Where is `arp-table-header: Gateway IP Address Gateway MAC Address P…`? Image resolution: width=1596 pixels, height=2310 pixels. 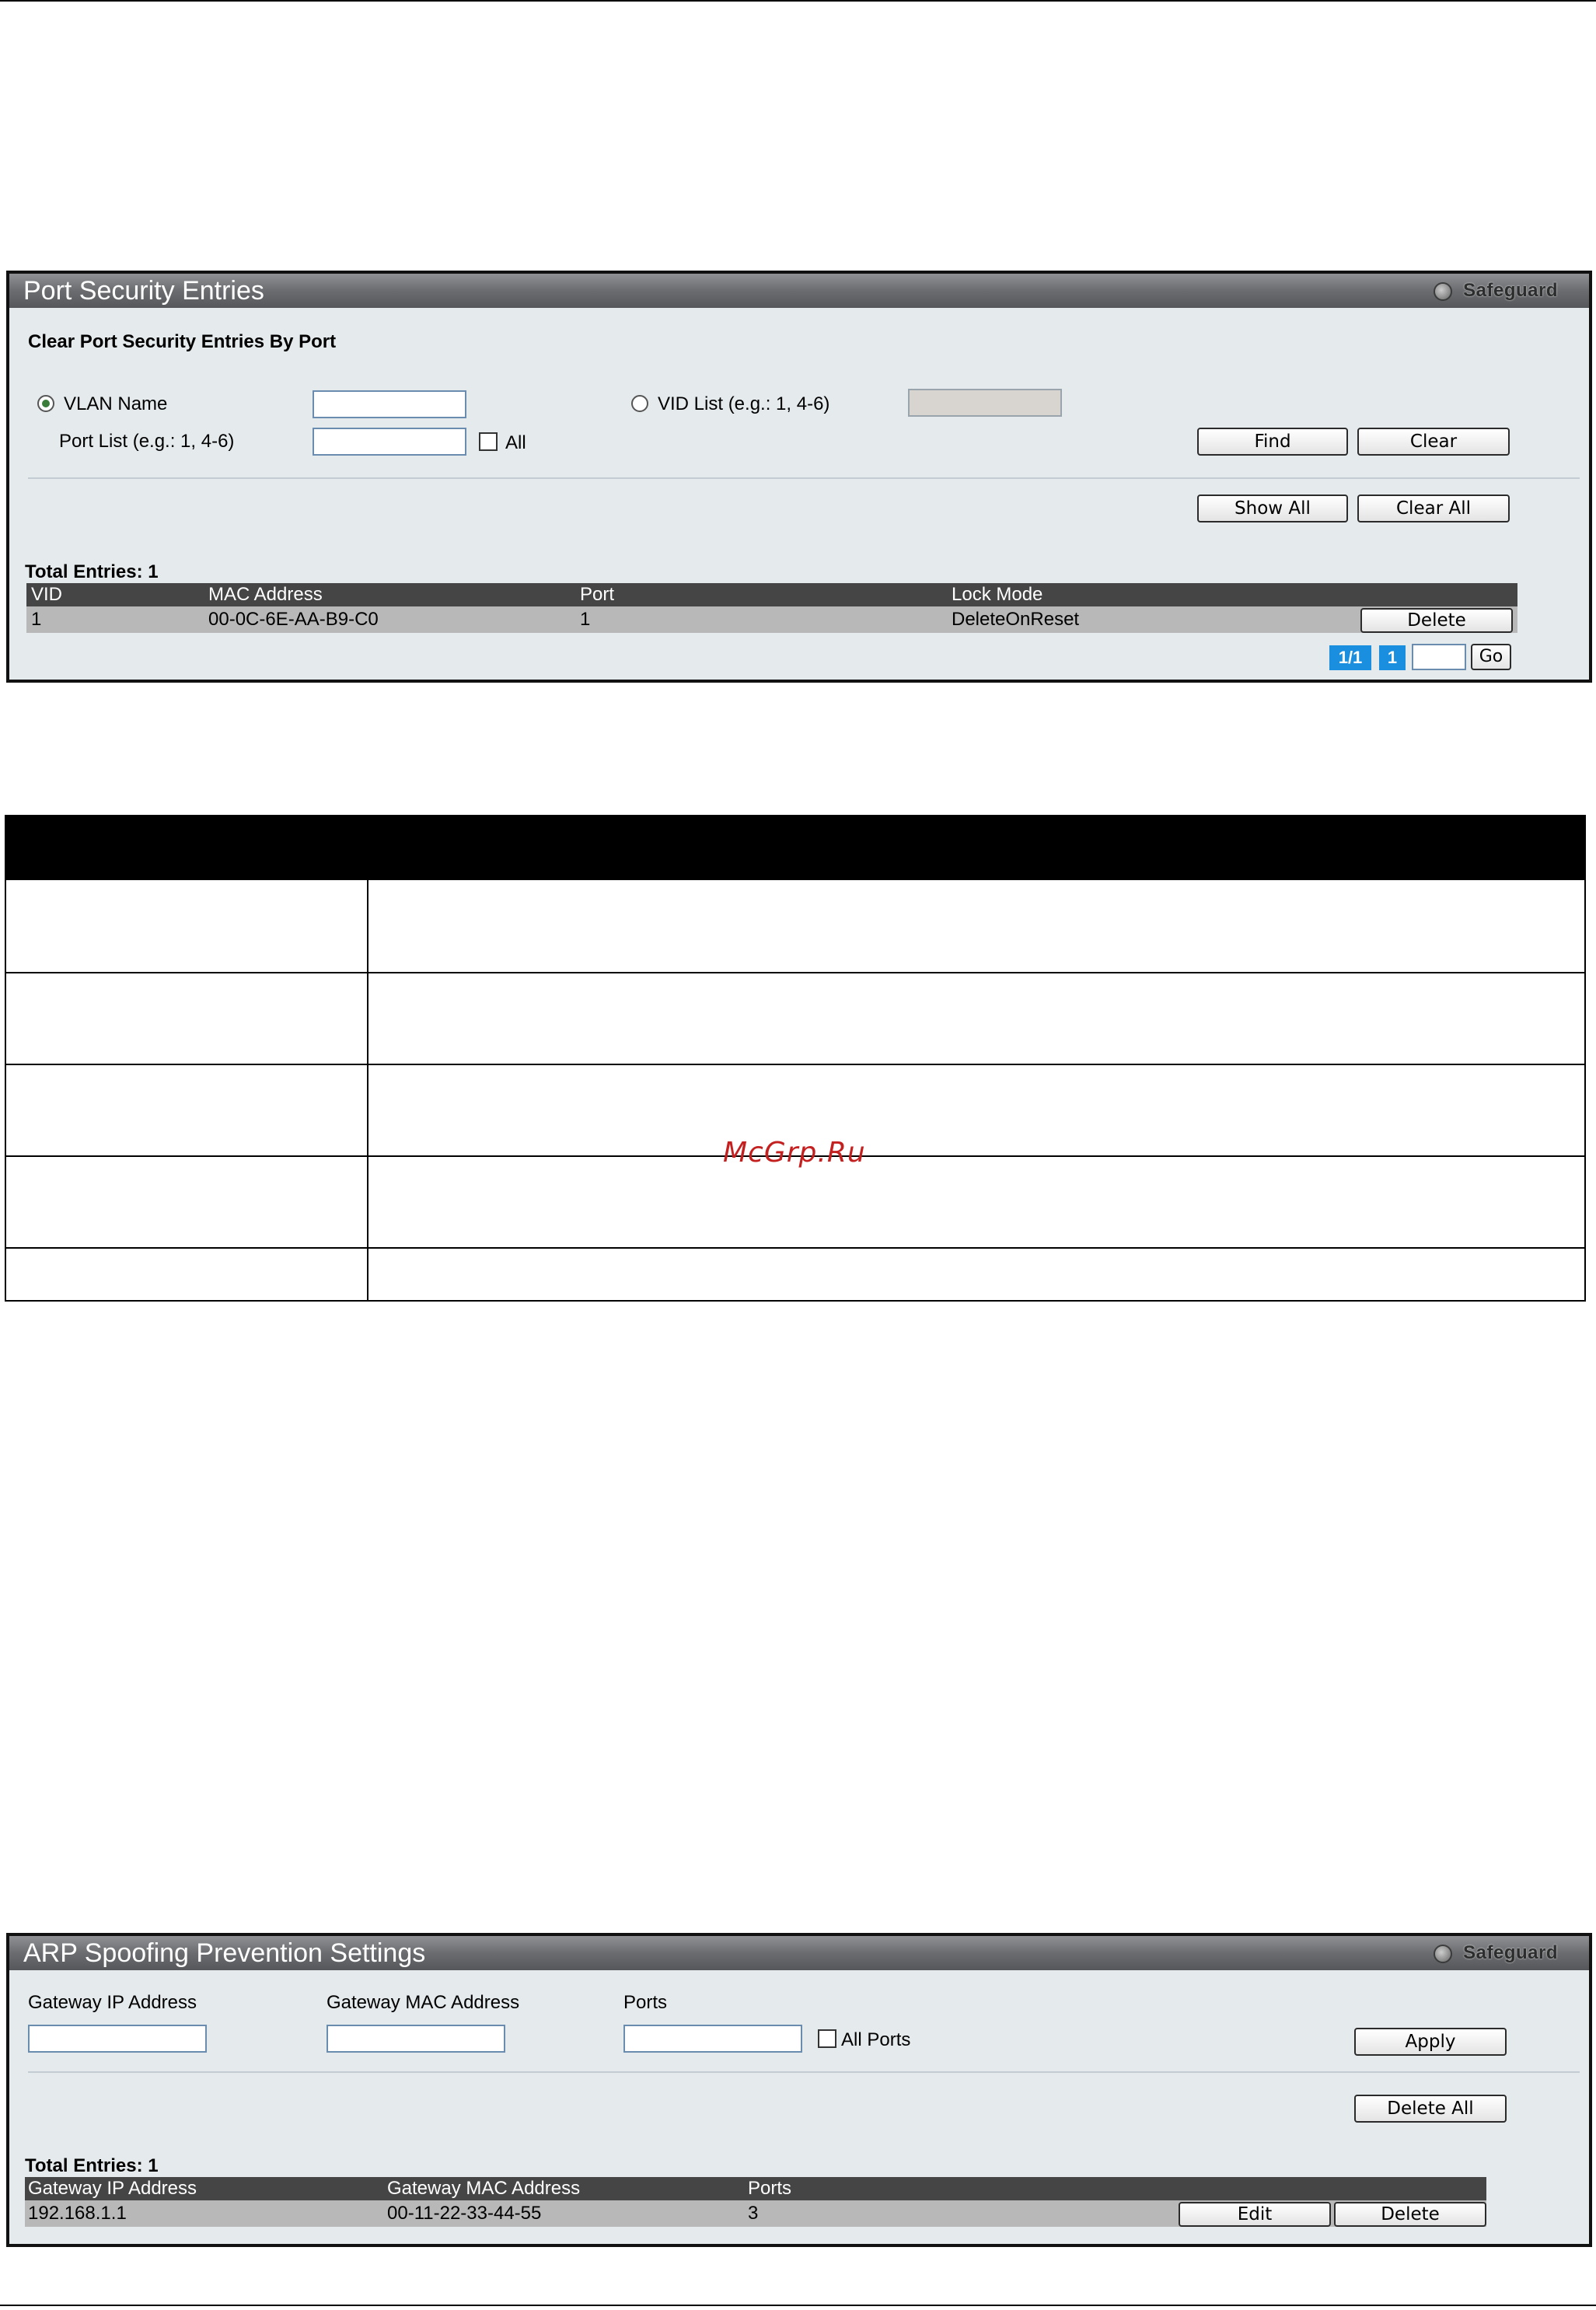
arp-table-header: Gateway IP Address Gateway MAC Address P… is located at coordinates (756, 2188).